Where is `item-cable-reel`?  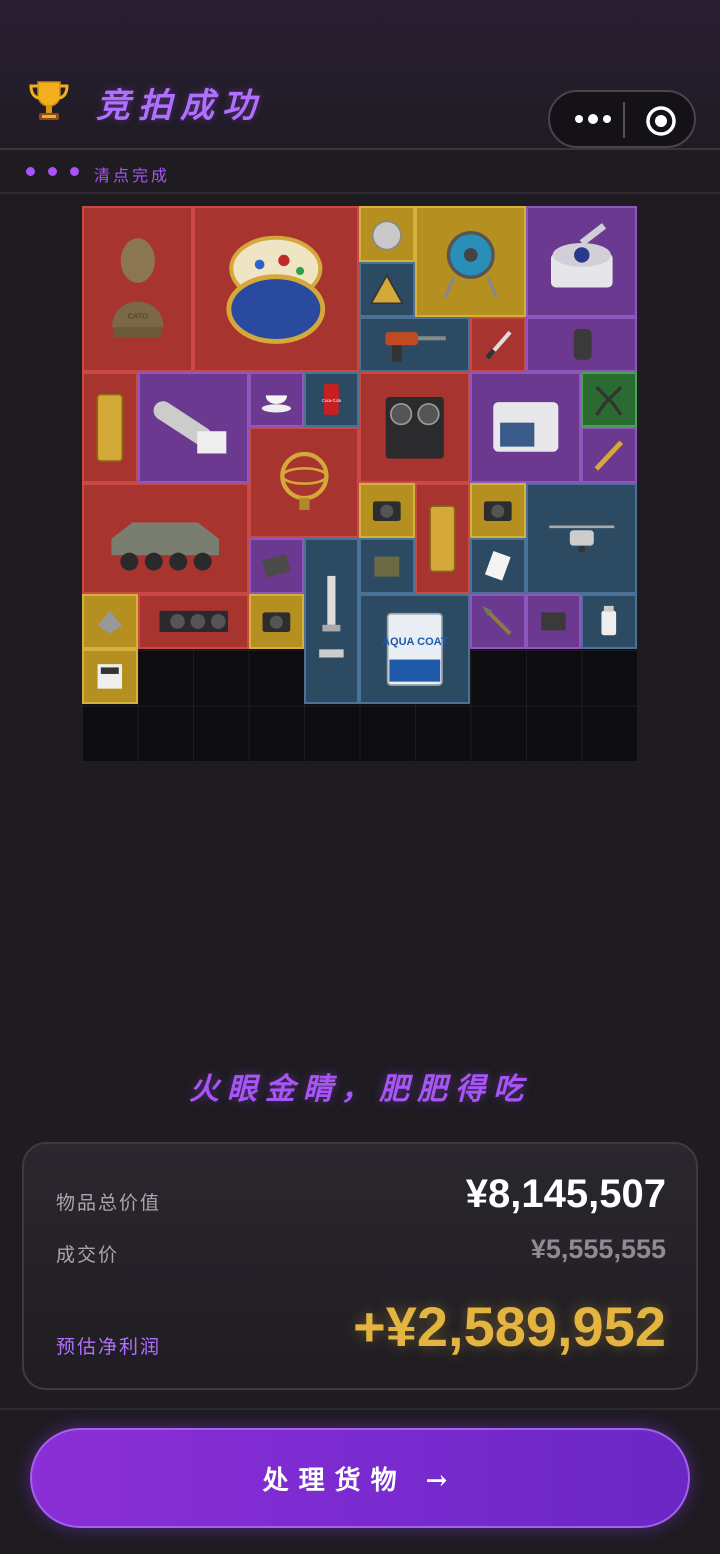
item-cable-reel is located at coordinates (470, 261).